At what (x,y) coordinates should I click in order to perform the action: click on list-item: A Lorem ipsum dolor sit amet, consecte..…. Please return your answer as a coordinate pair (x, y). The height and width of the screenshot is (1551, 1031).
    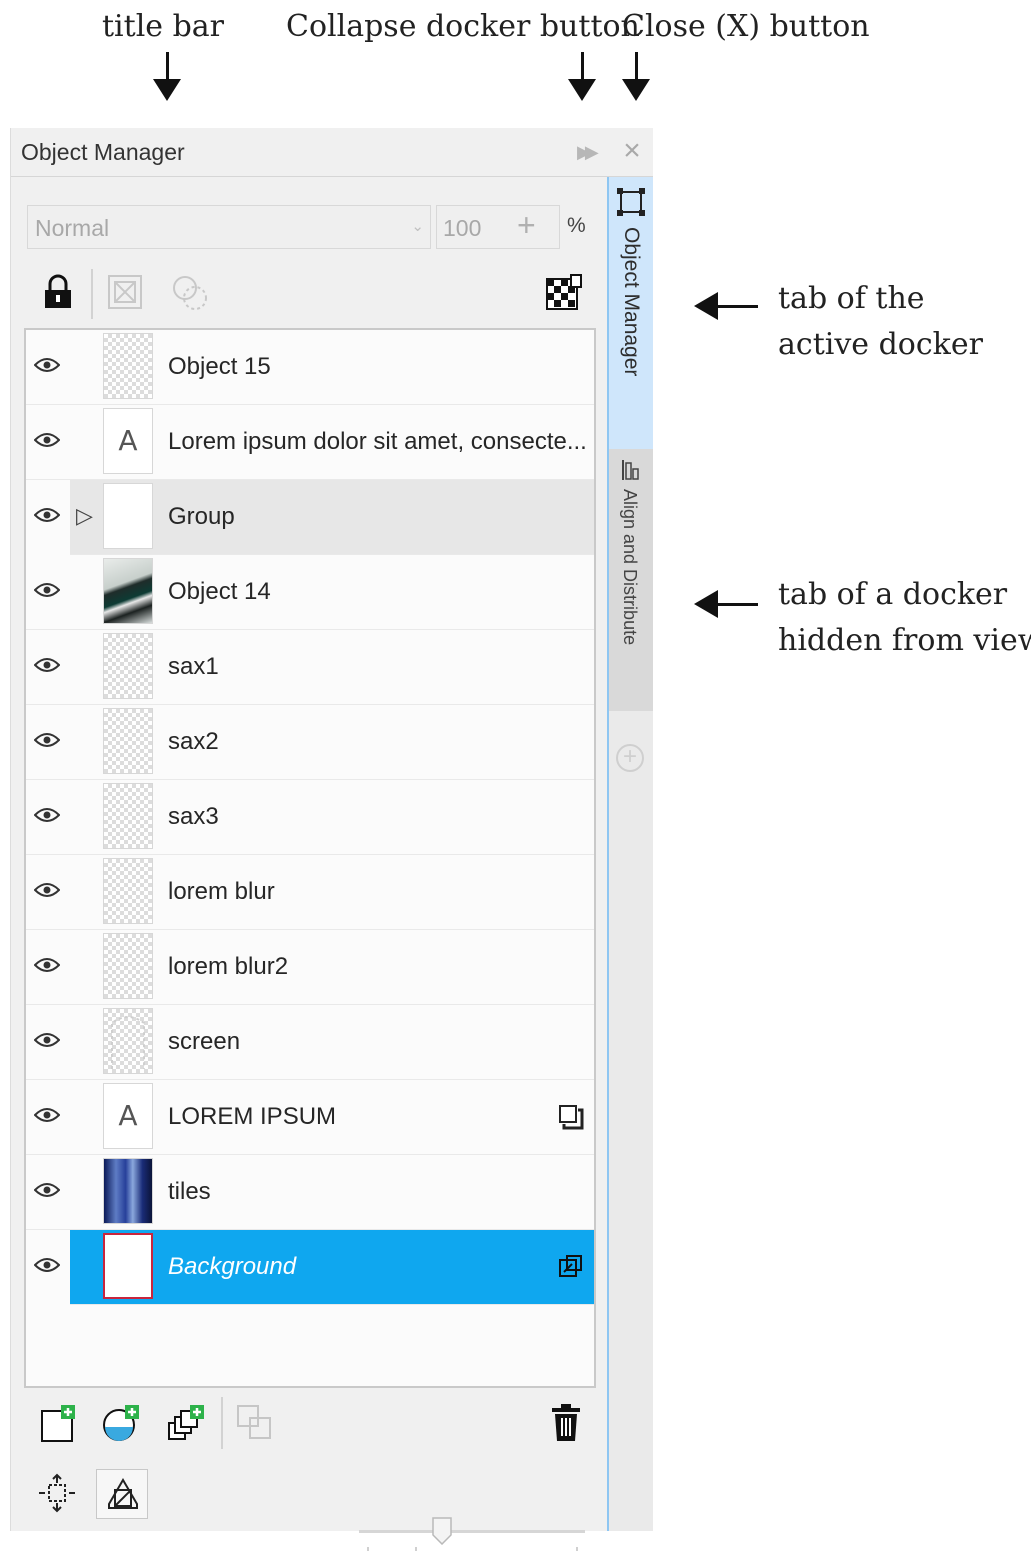
    Looking at the image, I should click on (310, 442).